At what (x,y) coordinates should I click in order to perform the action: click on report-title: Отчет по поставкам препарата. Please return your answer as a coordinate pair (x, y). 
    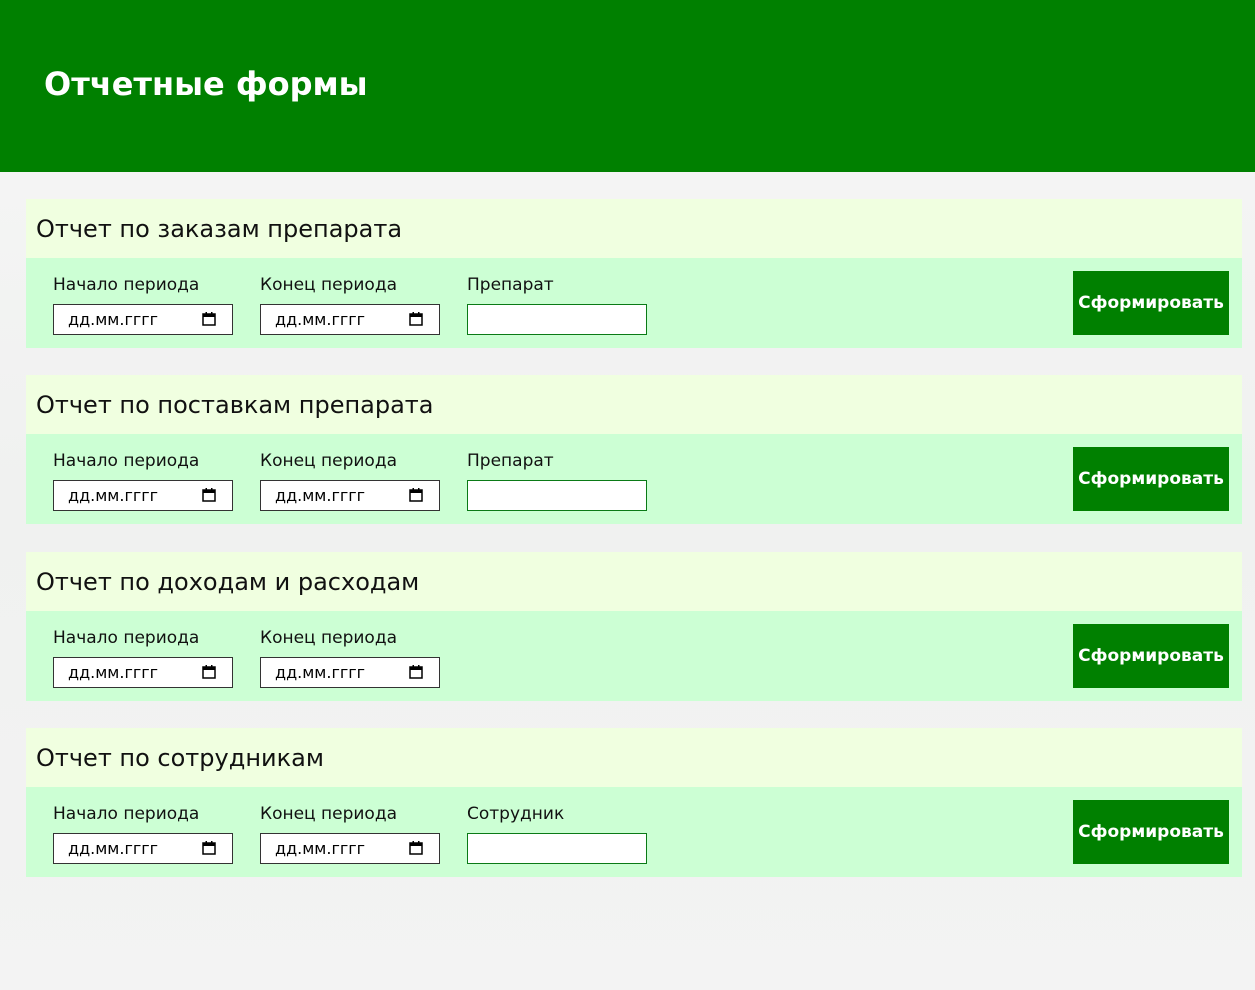
    Looking at the image, I should click on (235, 405).